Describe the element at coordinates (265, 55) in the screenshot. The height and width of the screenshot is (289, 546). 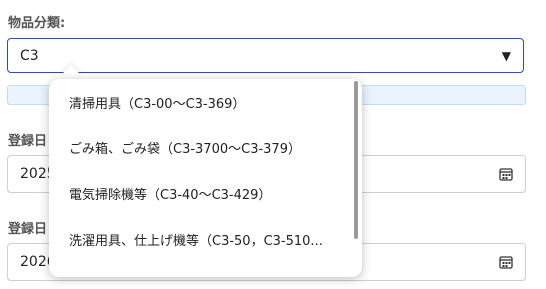
I see `category-select: C3 ▼` at that location.